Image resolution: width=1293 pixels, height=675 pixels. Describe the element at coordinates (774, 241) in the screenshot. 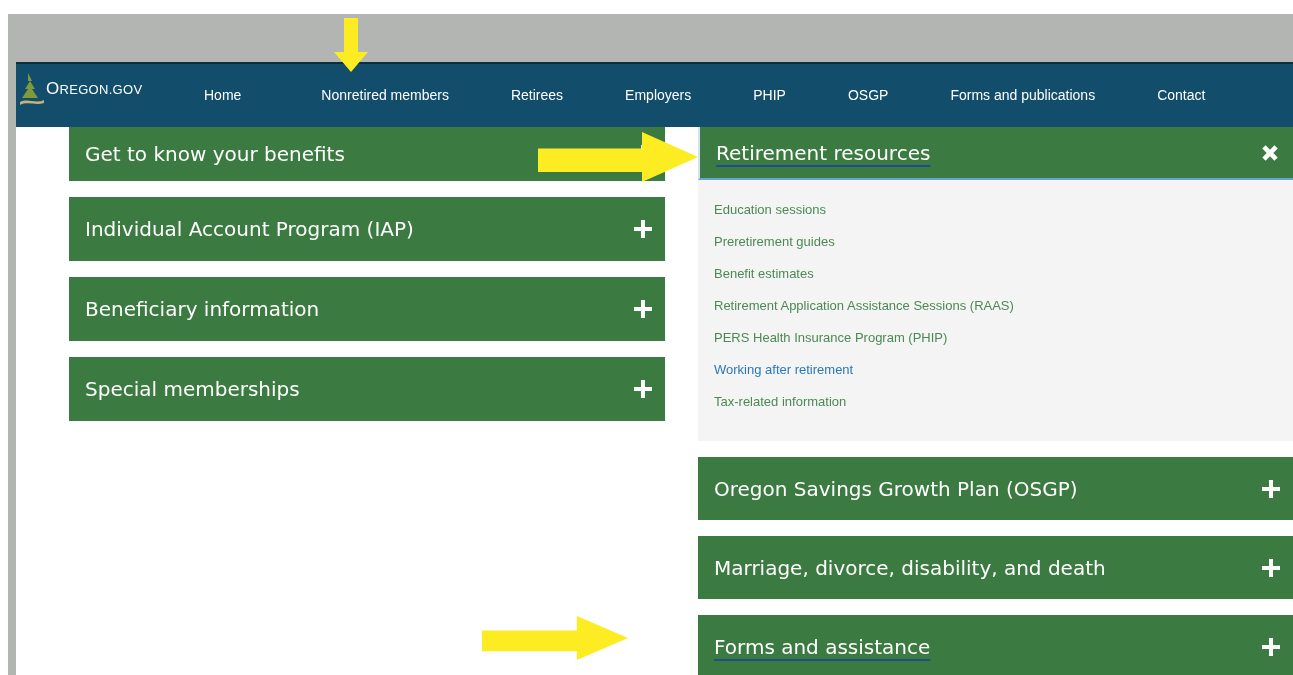

I see `resource-link: Preretirement guides` at that location.